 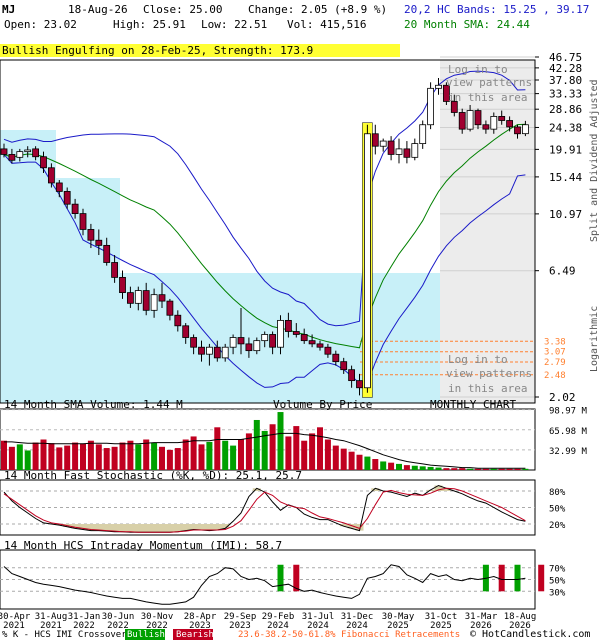 I want to click on volume-tick-label: 98.97 M, so click(x=568, y=412).